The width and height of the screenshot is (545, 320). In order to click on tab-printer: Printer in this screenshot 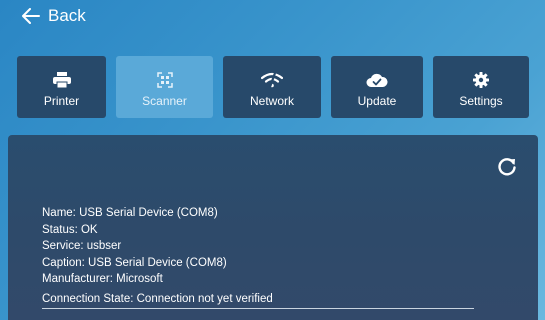, I will do `click(61, 87)`.